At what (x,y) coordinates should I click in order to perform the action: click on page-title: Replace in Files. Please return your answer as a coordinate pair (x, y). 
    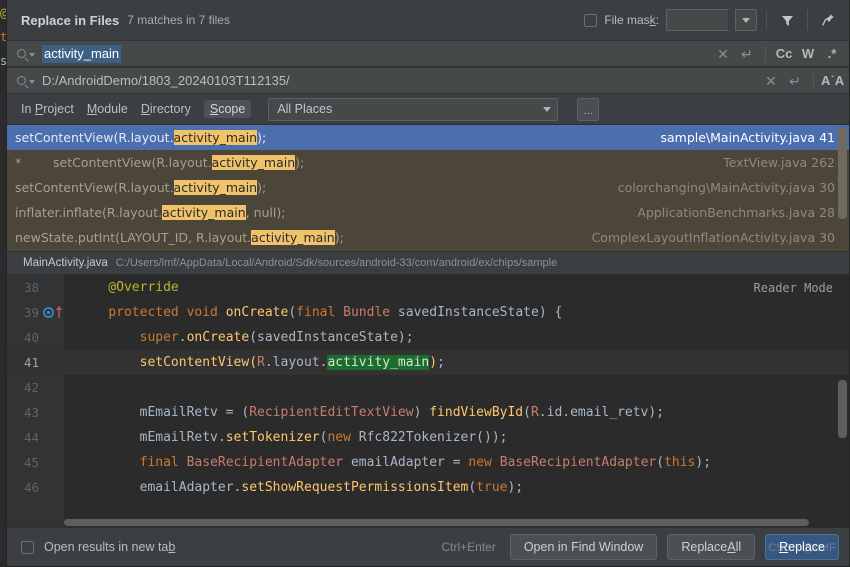
    Looking at the image, I should click on (70, 20).